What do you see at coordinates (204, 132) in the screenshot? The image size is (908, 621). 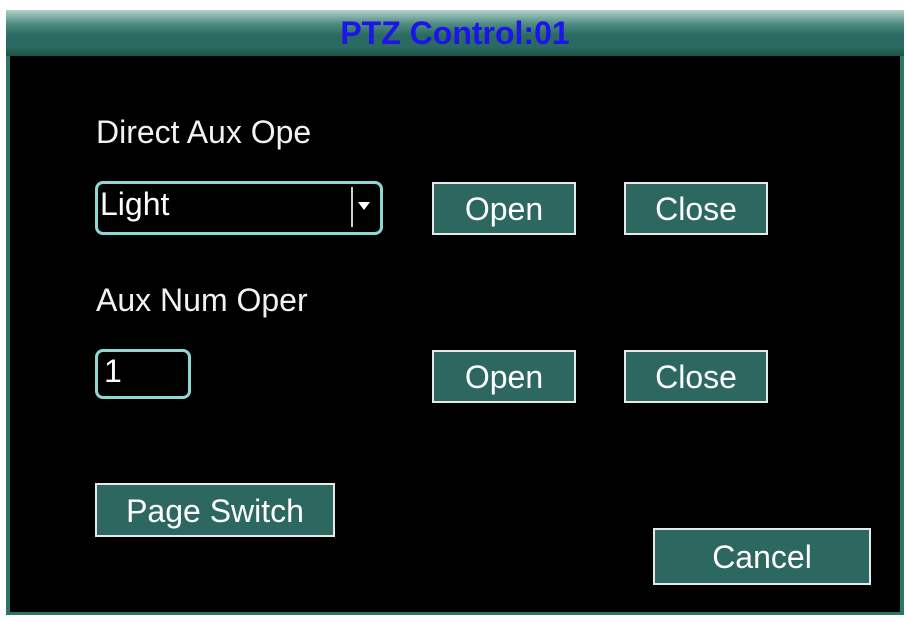 I see `direct-aux-label: Direct Aux Ope` at bounding box center [204, 132].